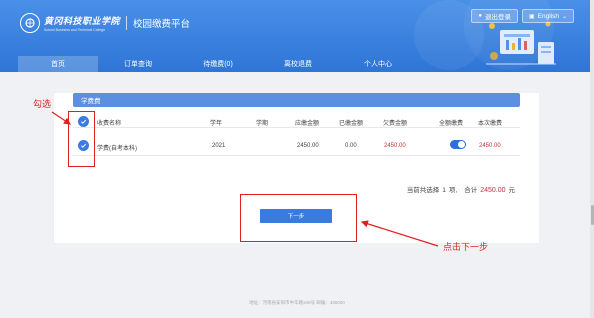 This screenshot has width=594, height=318. Describe the element at coordinates (490, 124) in the screenshot. I see `col-this-pay: 本次缴费` at that location.